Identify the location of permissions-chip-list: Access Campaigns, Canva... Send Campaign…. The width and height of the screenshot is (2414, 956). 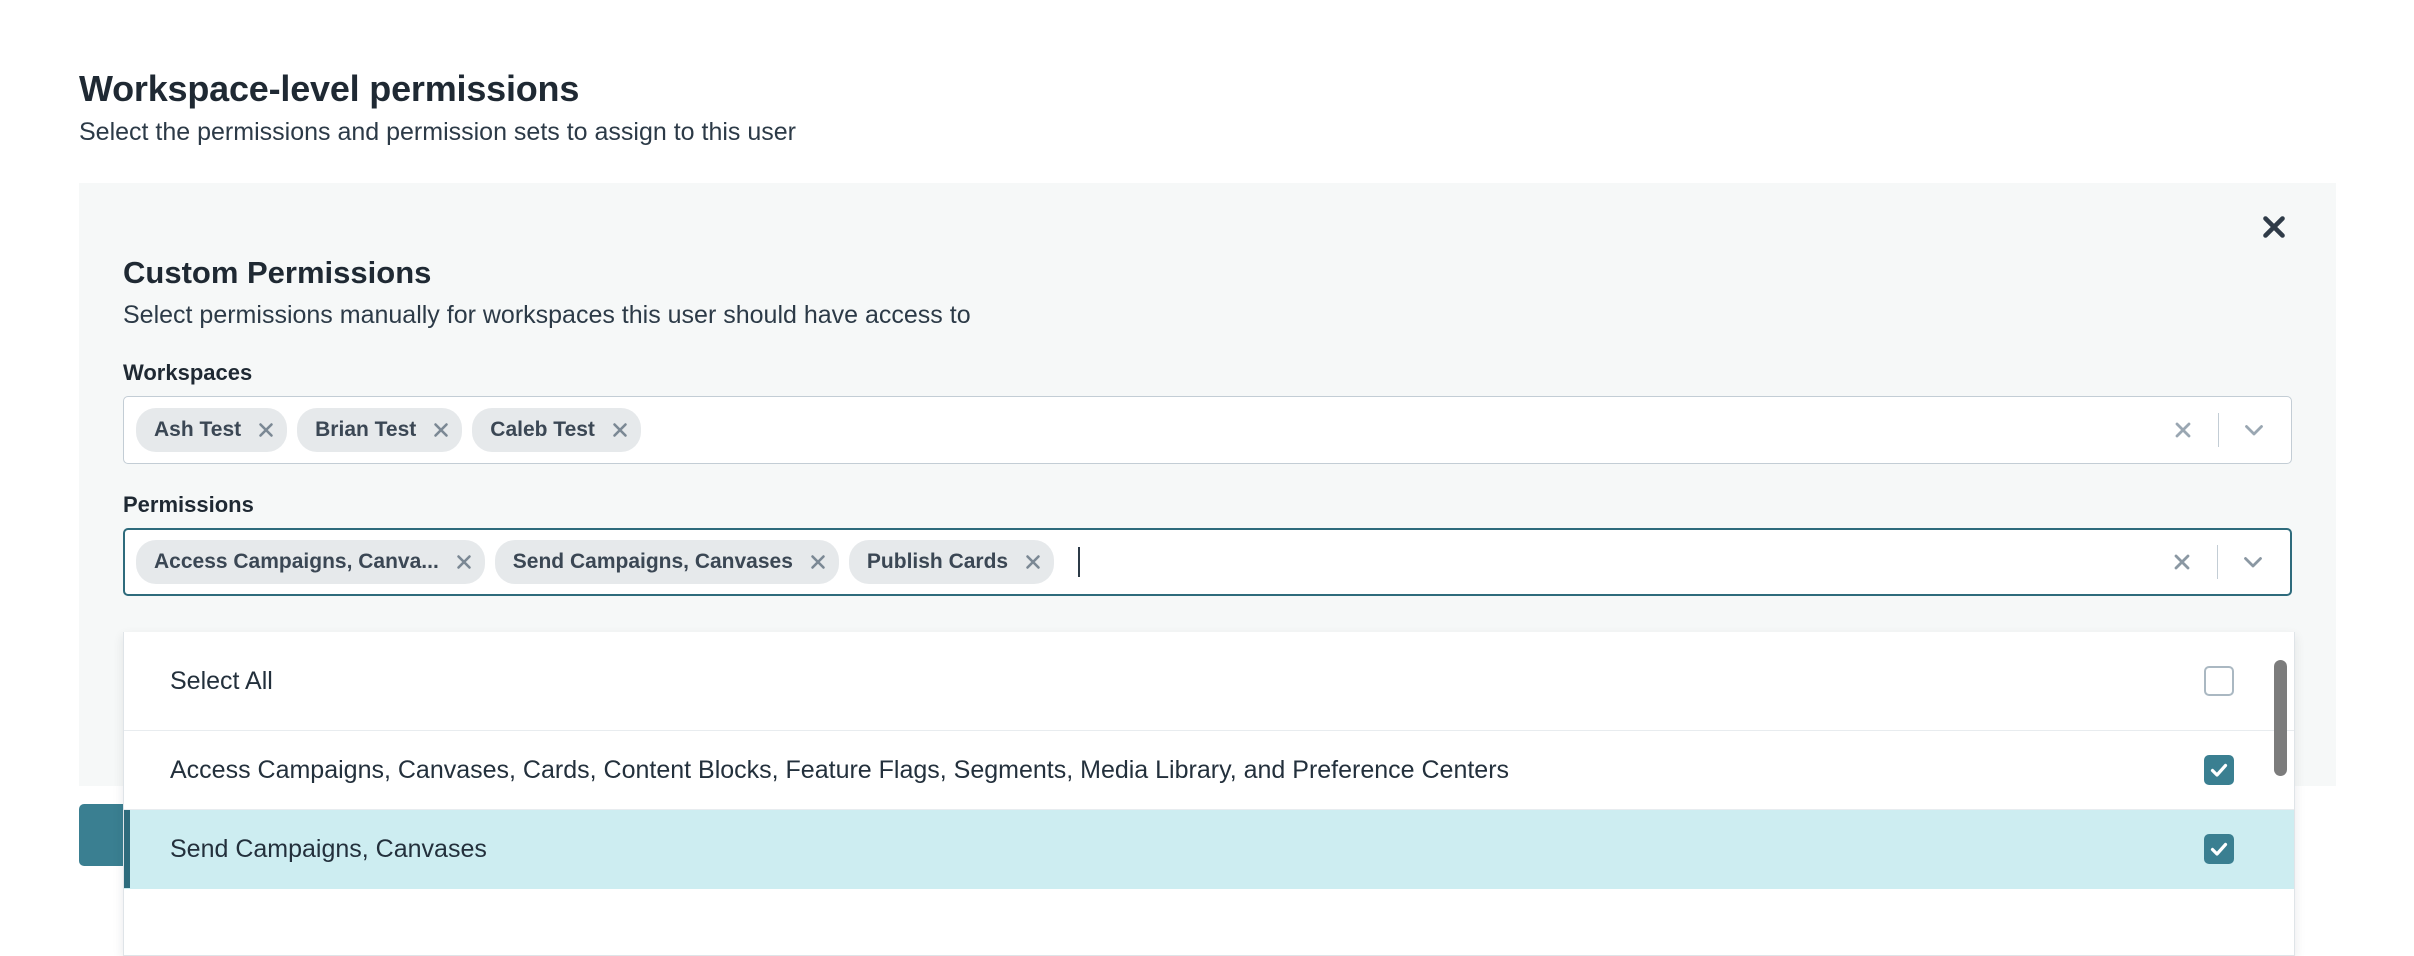
(608, 562).